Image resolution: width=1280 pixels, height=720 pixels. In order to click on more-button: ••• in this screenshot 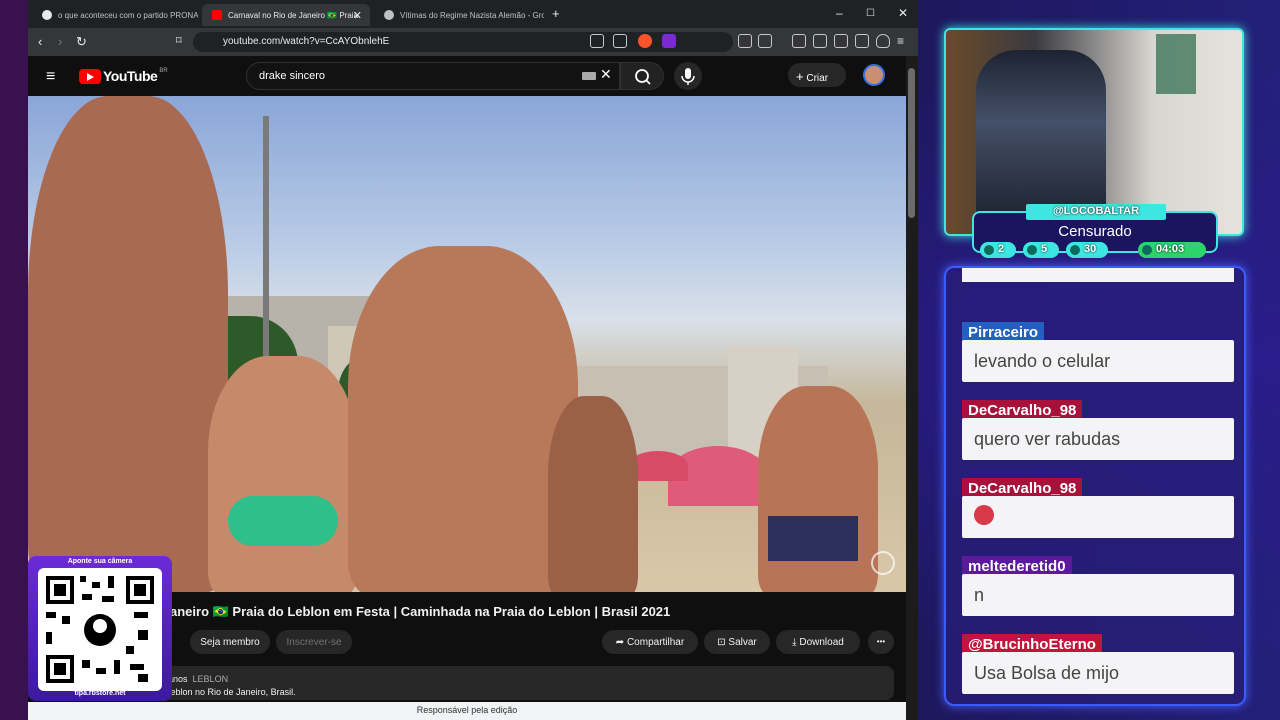, I will do `click(881, 642)`.